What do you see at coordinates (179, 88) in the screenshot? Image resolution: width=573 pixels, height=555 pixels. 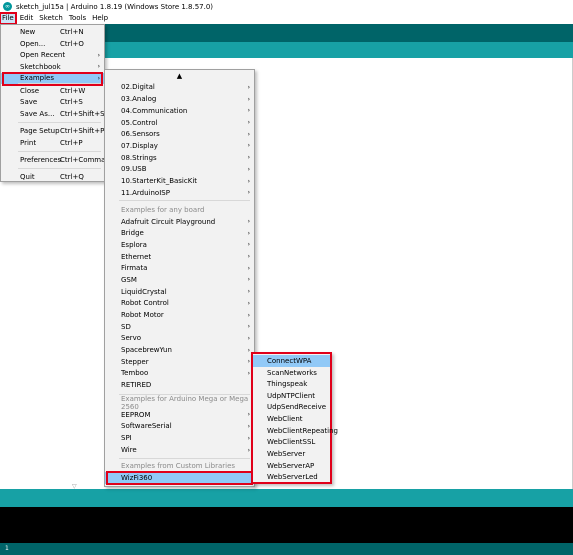 I see `menu-item-02-digital: 02.Digital ›` at bounding box center [179, 88].